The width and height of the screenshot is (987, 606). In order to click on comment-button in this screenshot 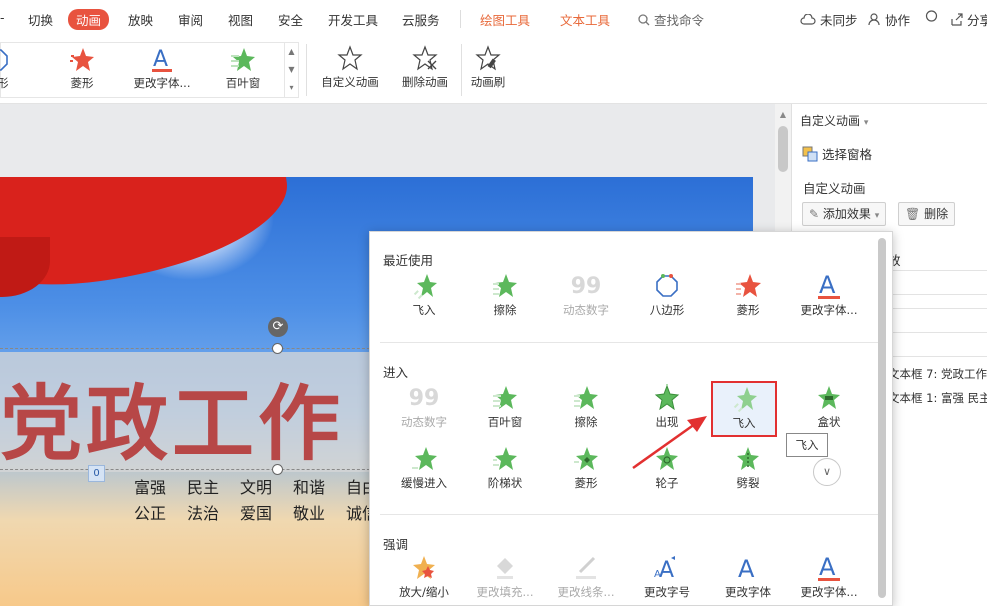, I will do `click(931, 18)`.